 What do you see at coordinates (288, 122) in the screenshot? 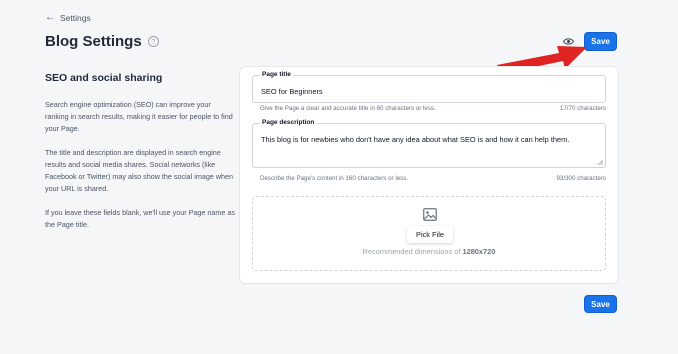
I see `page-description-label: Page description` at bounding box center [288, 122].